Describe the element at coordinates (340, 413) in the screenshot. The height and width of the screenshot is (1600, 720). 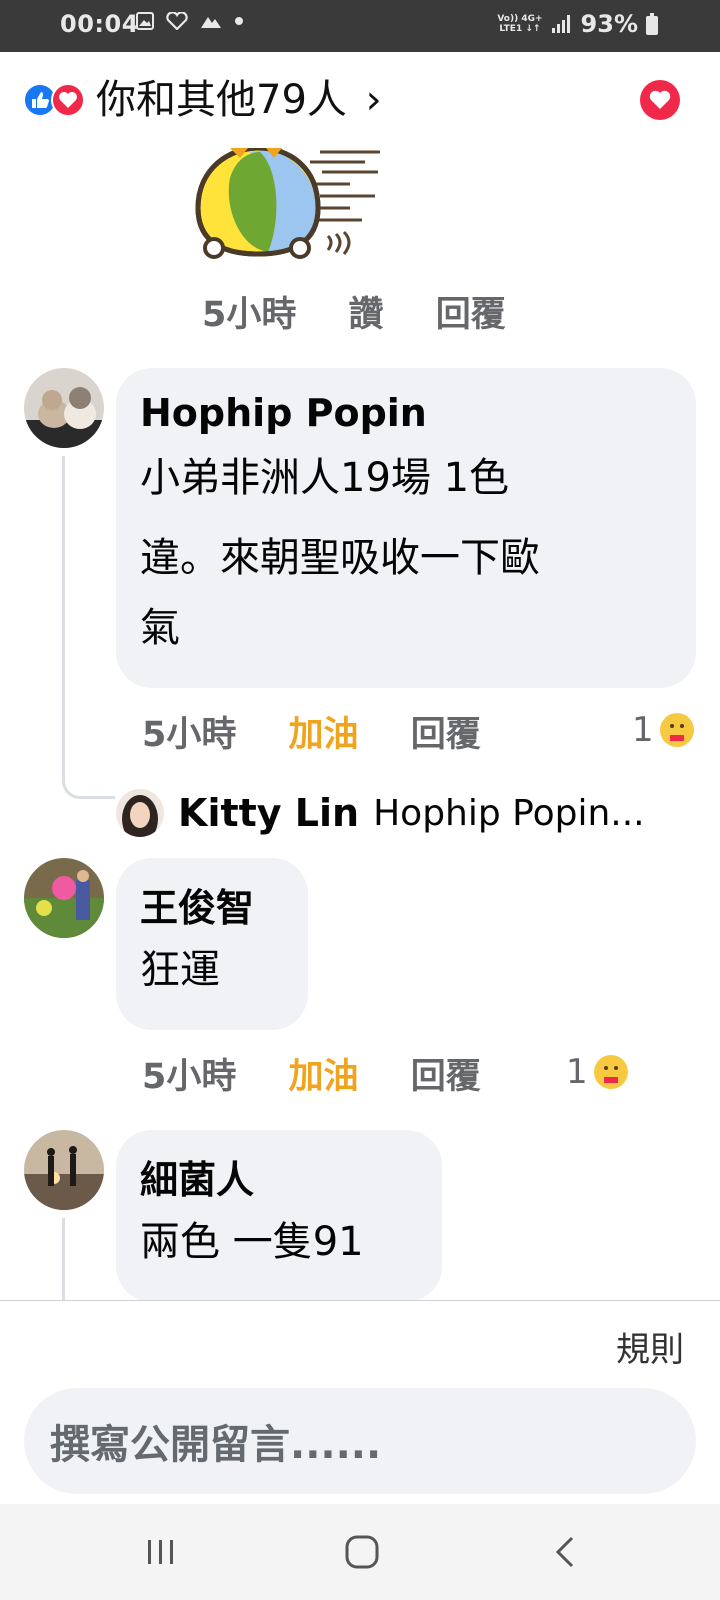
I see `commenter-name: Hophip Popin` at that location.